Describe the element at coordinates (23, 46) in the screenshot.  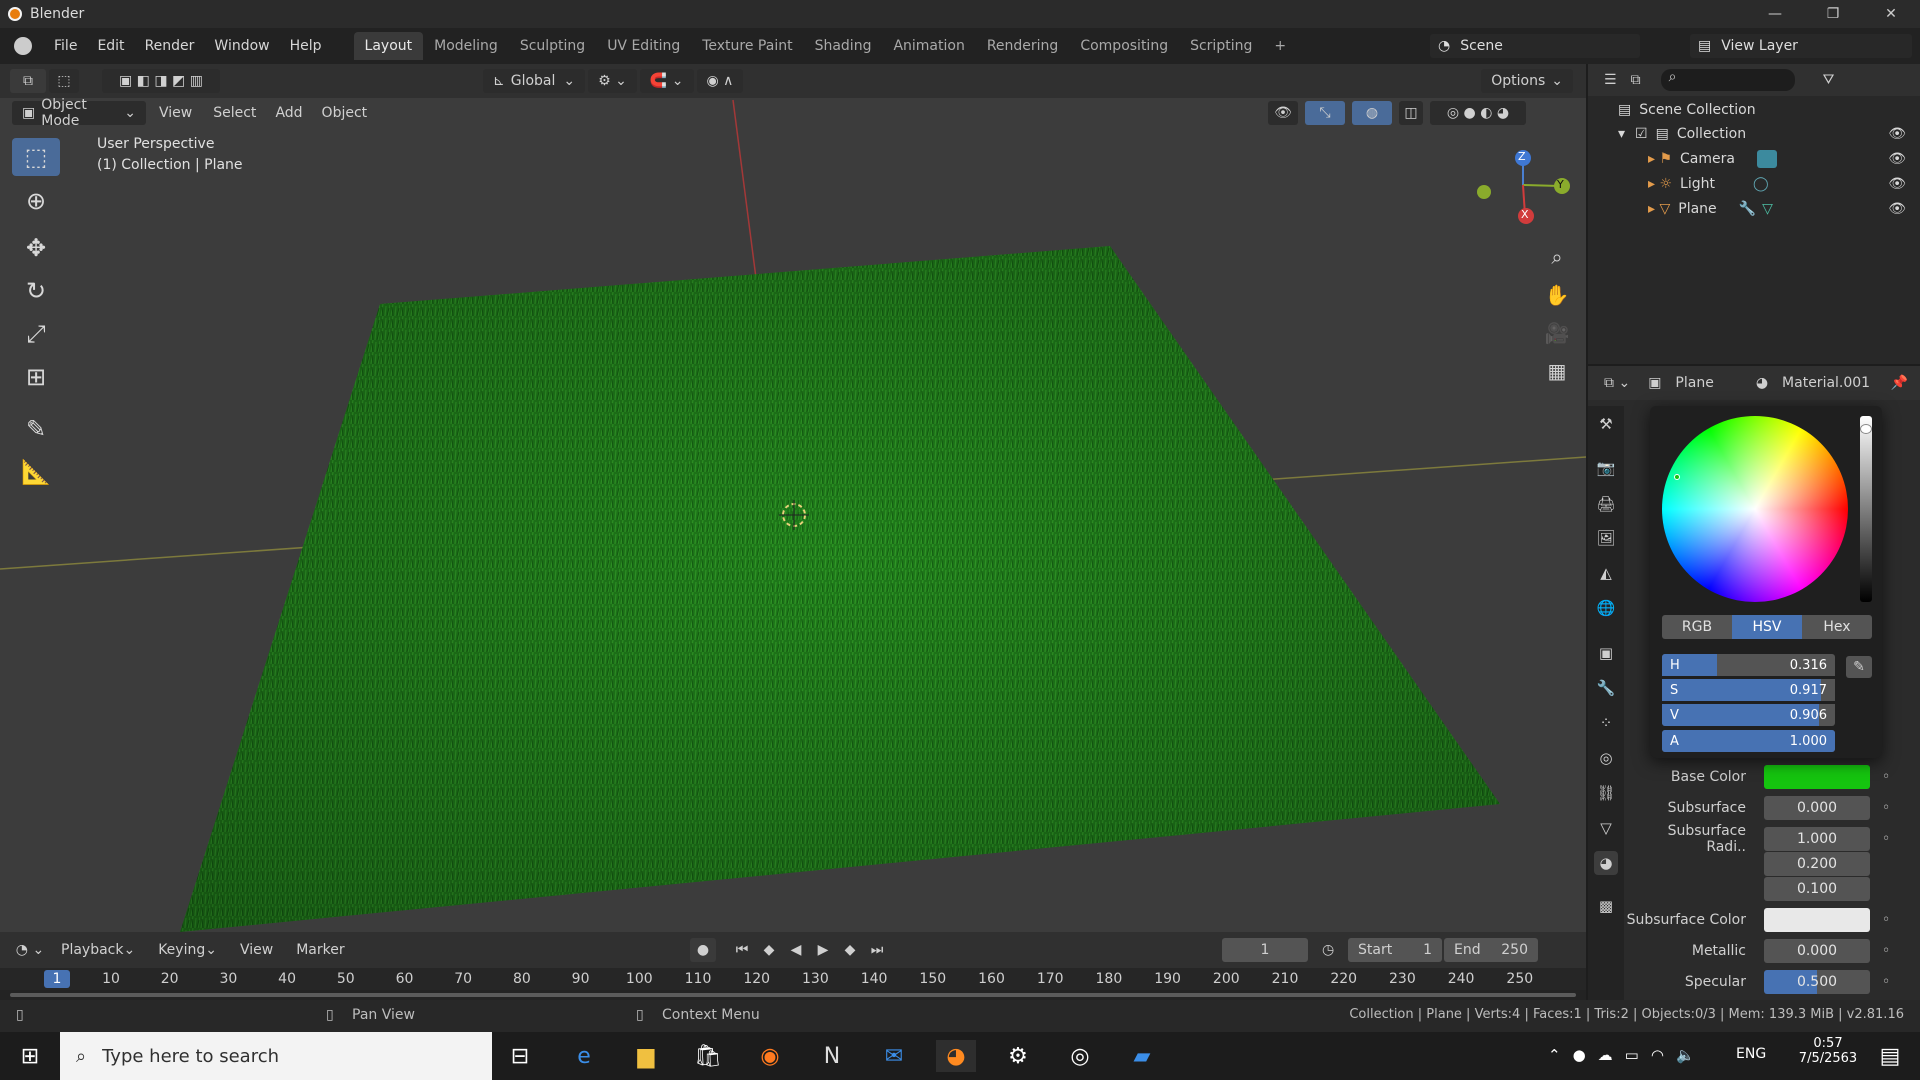
I see `blender-menu-icon` at that location.